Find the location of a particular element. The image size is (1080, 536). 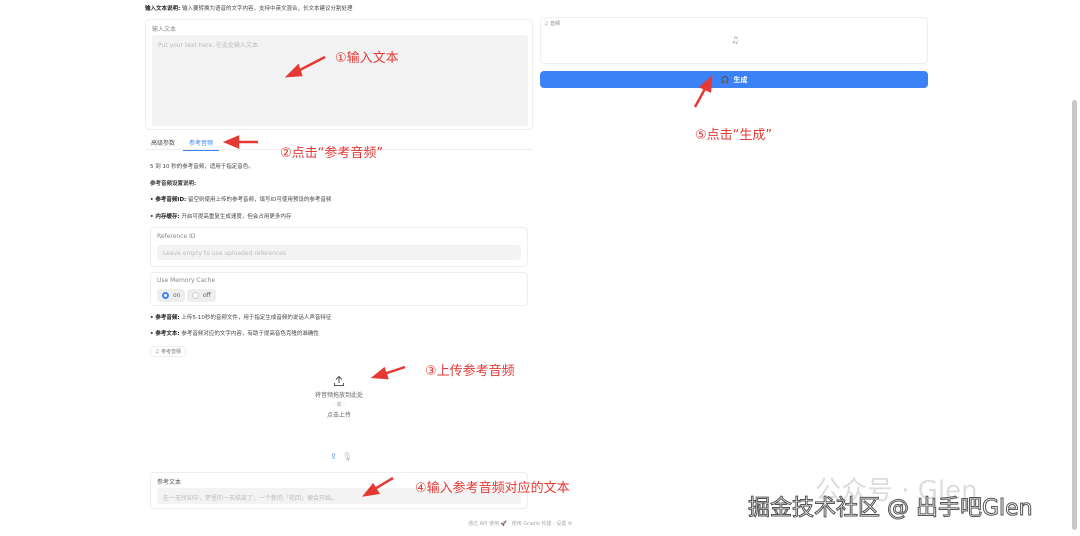

annotation-4: ④输入参考音频对应的文本 is located at coordinates (492, 488).